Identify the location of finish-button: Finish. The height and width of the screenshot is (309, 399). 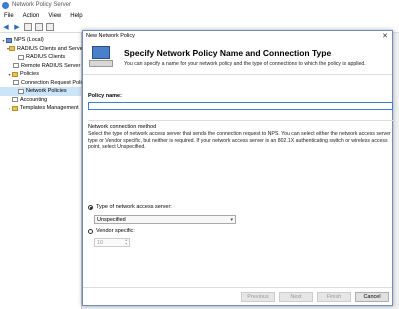
(334, 297).